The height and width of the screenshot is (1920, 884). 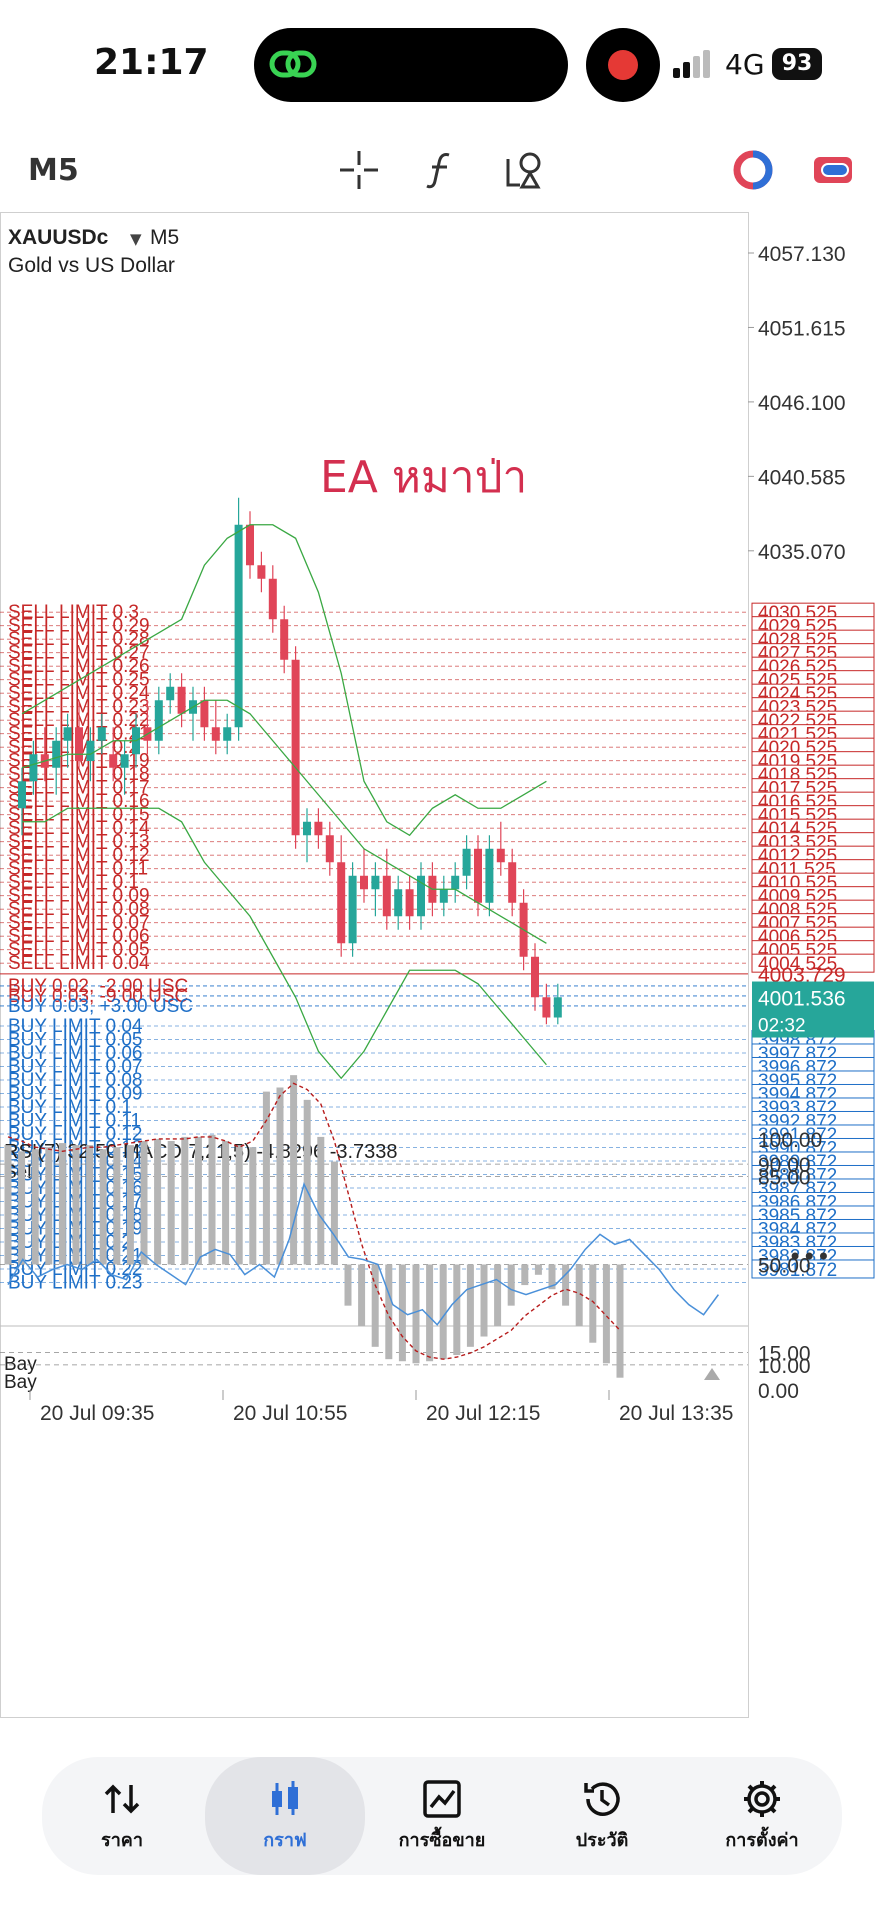 I want to click on one-click-trading-button, so click(x=753, y=170).